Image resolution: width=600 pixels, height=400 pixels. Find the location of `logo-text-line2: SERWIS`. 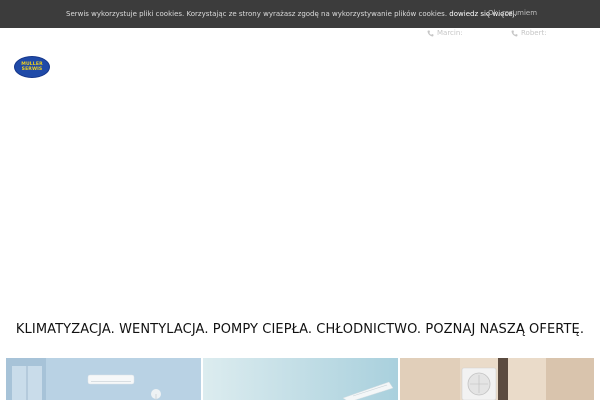

logo-text-line2: SERWIS is located at coordinates (32, 69).